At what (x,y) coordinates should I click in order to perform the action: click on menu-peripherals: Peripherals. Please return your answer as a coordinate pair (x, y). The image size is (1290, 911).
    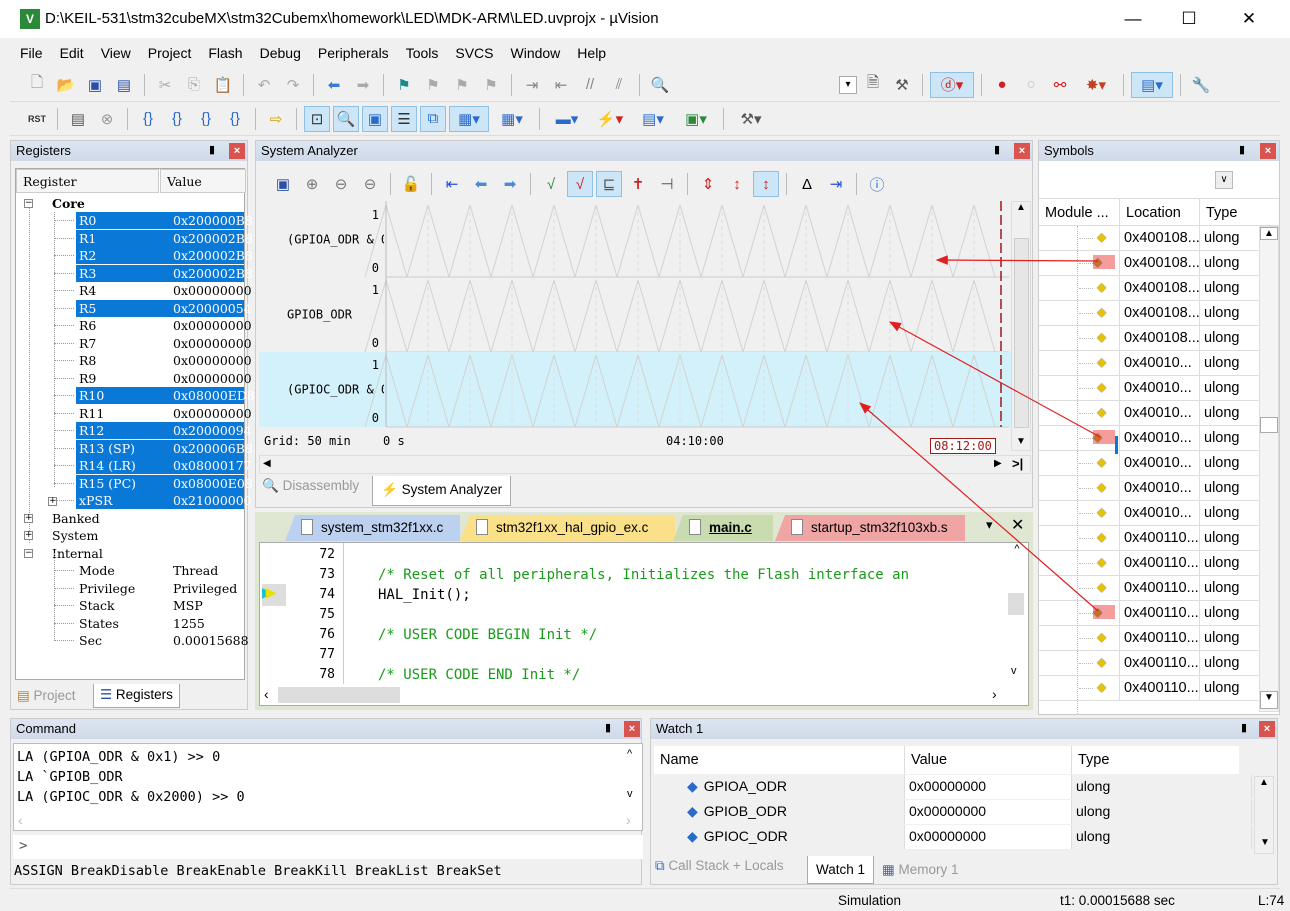
    Looking at the image, I should click on (352, 50).